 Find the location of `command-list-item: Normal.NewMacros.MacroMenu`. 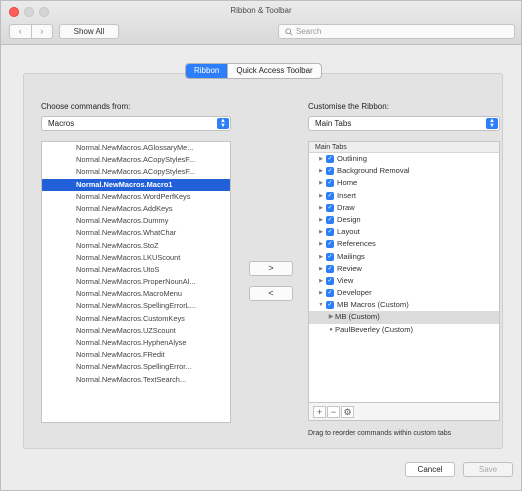

command-list-item: Normal.NewMacros.MacroMenu is located at coordinates (136, 294).